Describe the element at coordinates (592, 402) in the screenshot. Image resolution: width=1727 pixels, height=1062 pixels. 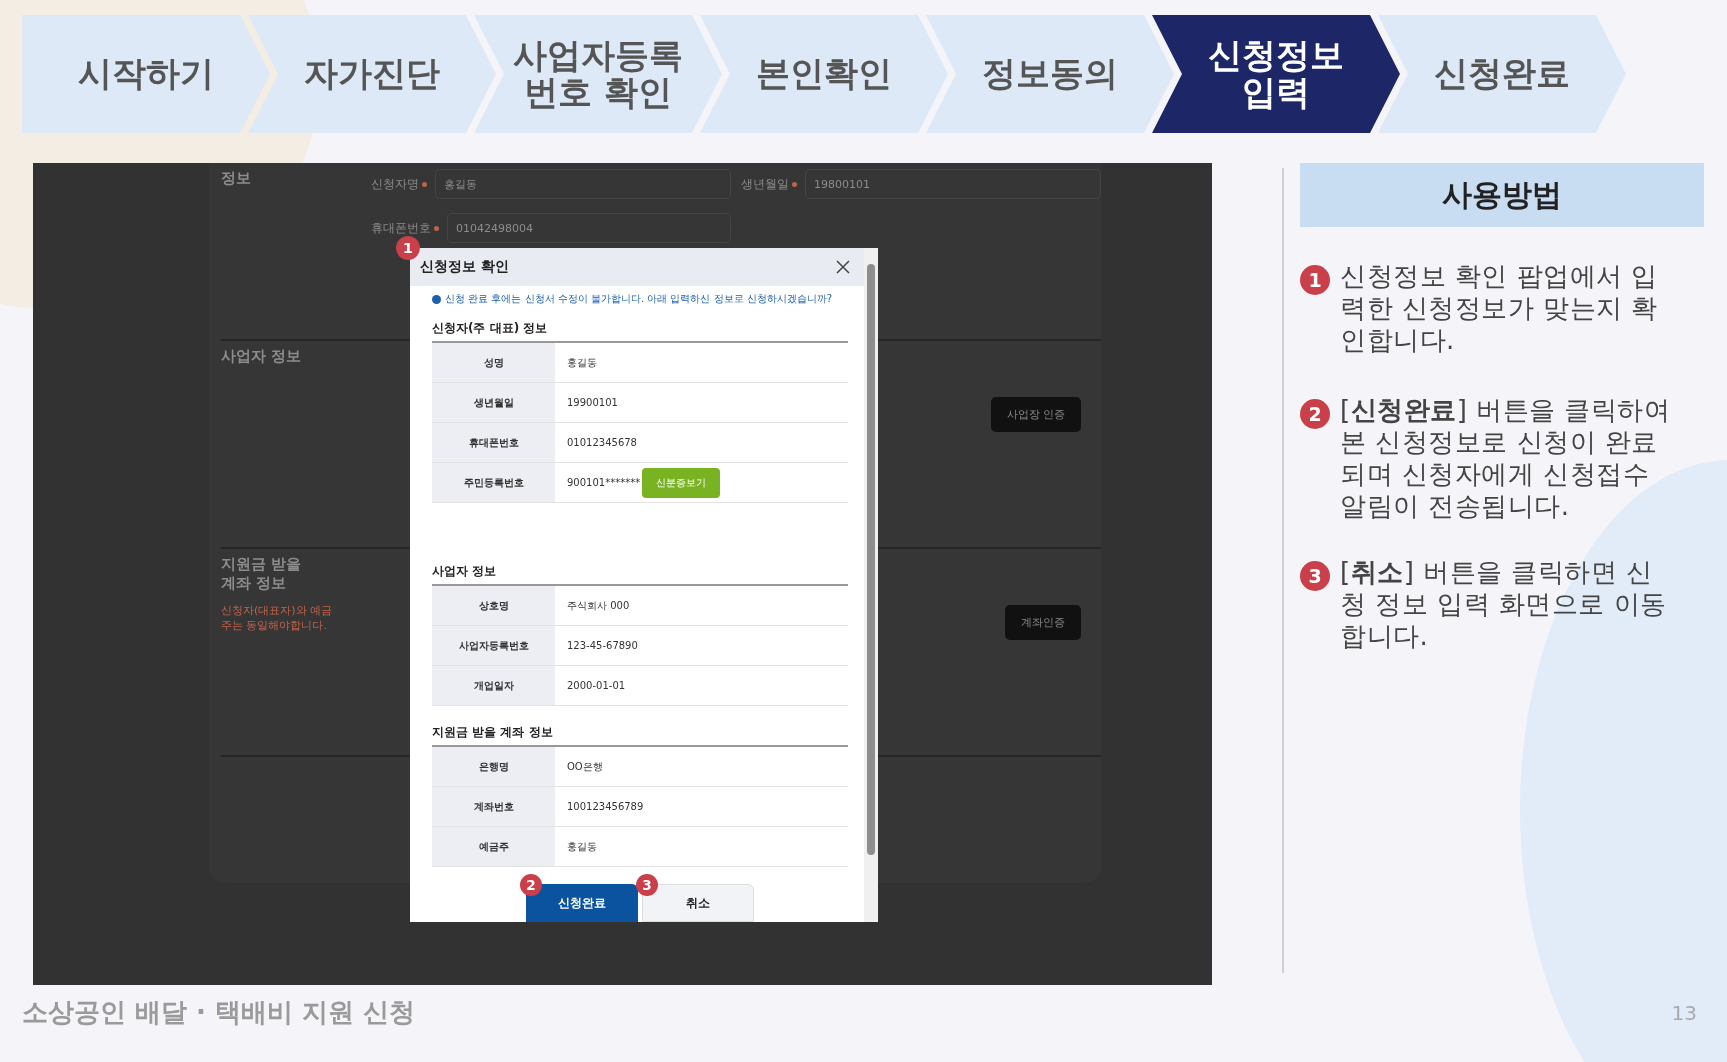
I see `table-value: 19900101` at that location.